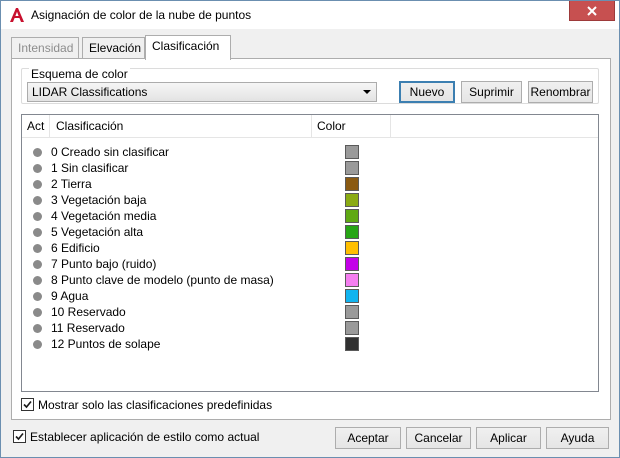  What do you see at coordinates (367, 92) in the screenshot?
I see `dropdown-arrow-icon` at bounding box center [367, 92].